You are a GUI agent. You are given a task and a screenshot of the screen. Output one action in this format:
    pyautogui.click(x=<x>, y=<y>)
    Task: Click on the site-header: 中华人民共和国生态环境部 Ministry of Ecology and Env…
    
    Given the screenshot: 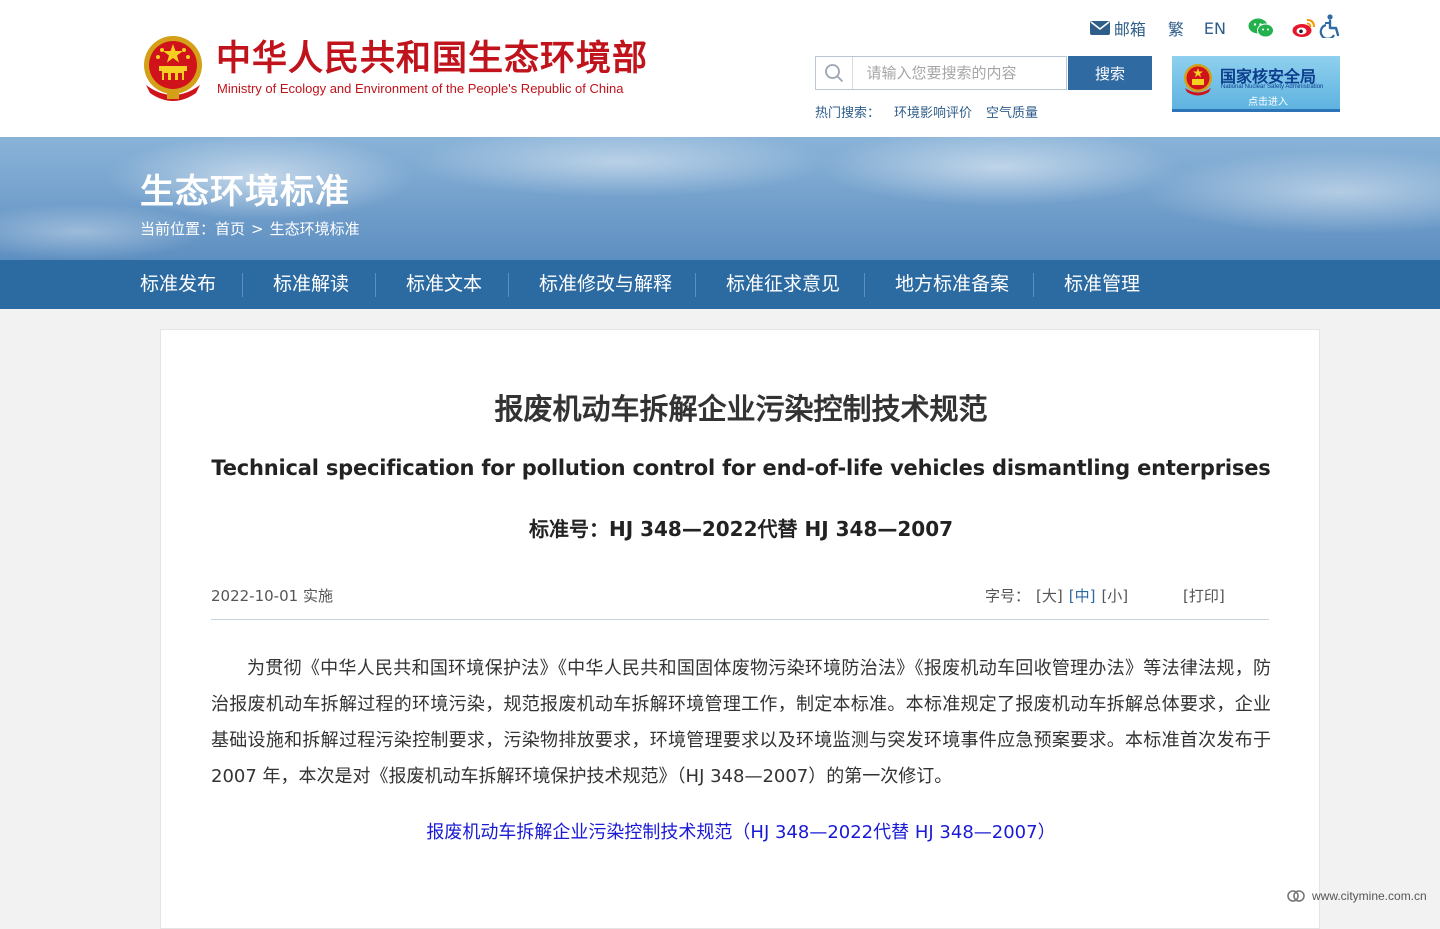 What is the action you would take?
    pyautogui.click(x=720, y=68)
    